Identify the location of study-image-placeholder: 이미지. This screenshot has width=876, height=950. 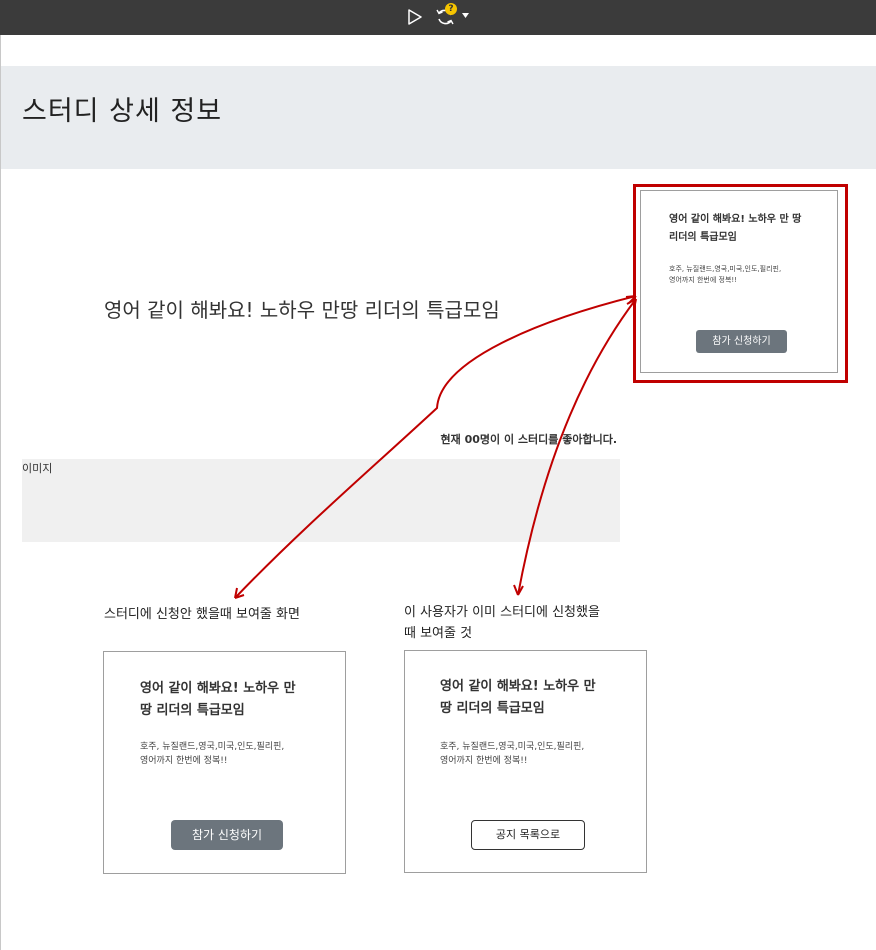
(321, 500).